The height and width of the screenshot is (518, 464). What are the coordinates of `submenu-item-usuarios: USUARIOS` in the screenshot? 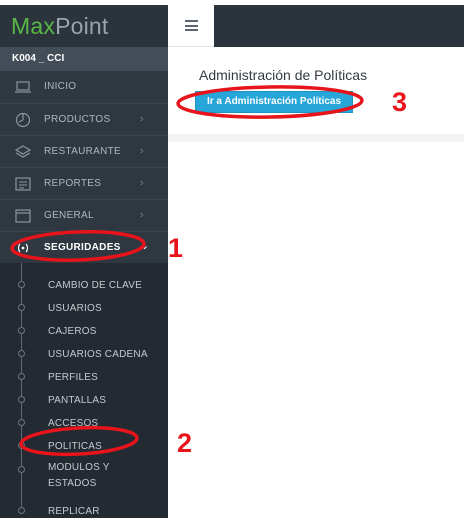 It's located at (84, 307).